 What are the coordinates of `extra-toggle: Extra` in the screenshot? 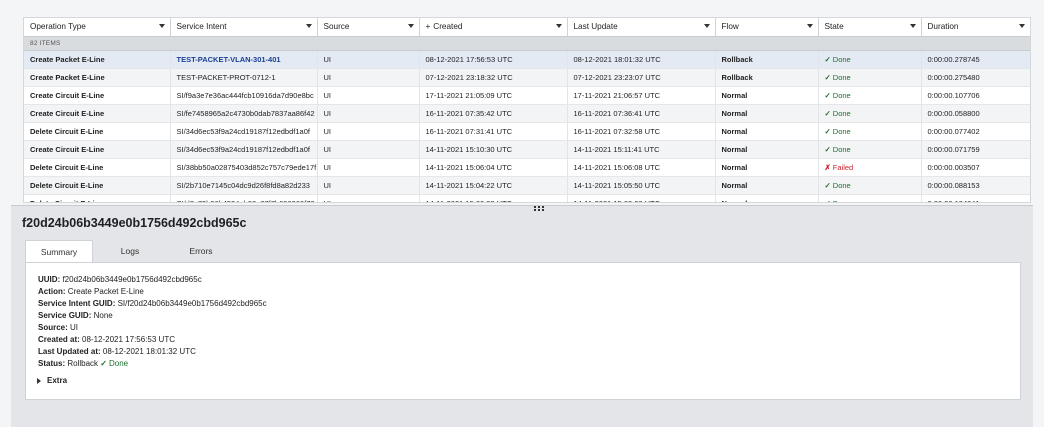 It's located at (52, 380).